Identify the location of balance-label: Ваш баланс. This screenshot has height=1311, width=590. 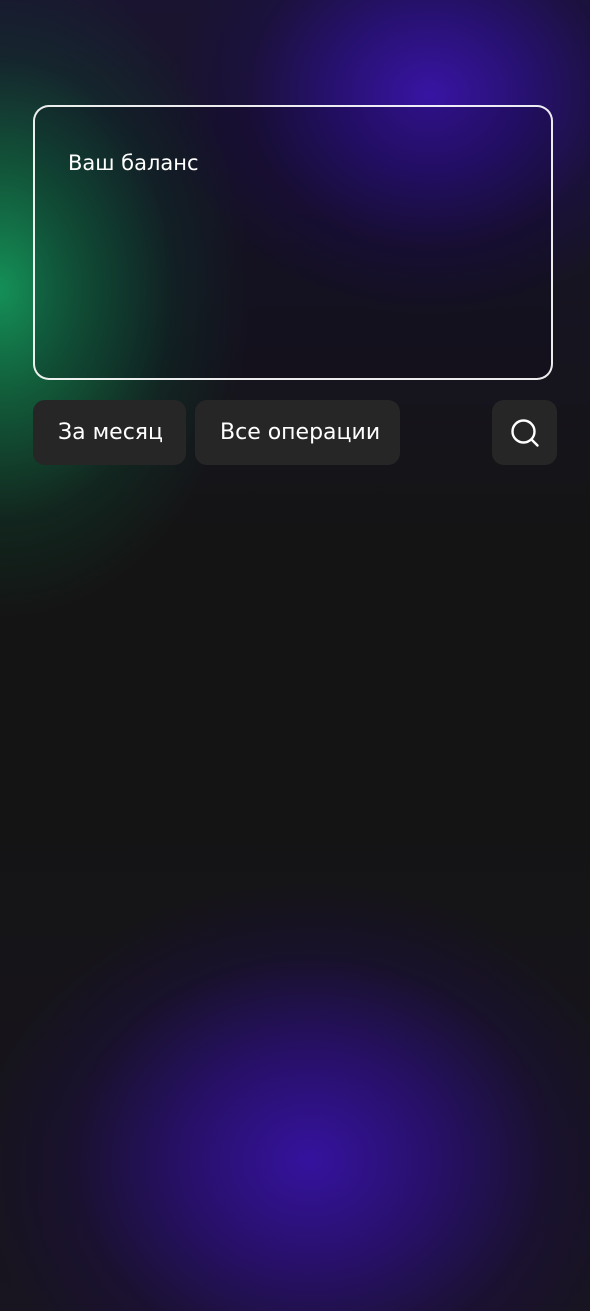
(133, 163).